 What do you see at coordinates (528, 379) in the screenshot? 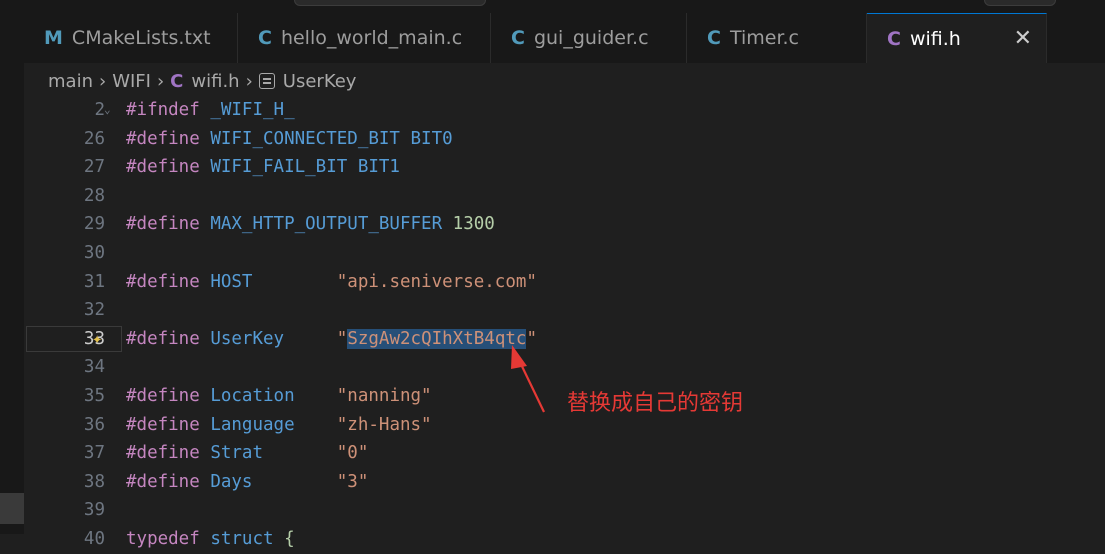
I see `annotation-arrow` at bounding box center [528, 379].